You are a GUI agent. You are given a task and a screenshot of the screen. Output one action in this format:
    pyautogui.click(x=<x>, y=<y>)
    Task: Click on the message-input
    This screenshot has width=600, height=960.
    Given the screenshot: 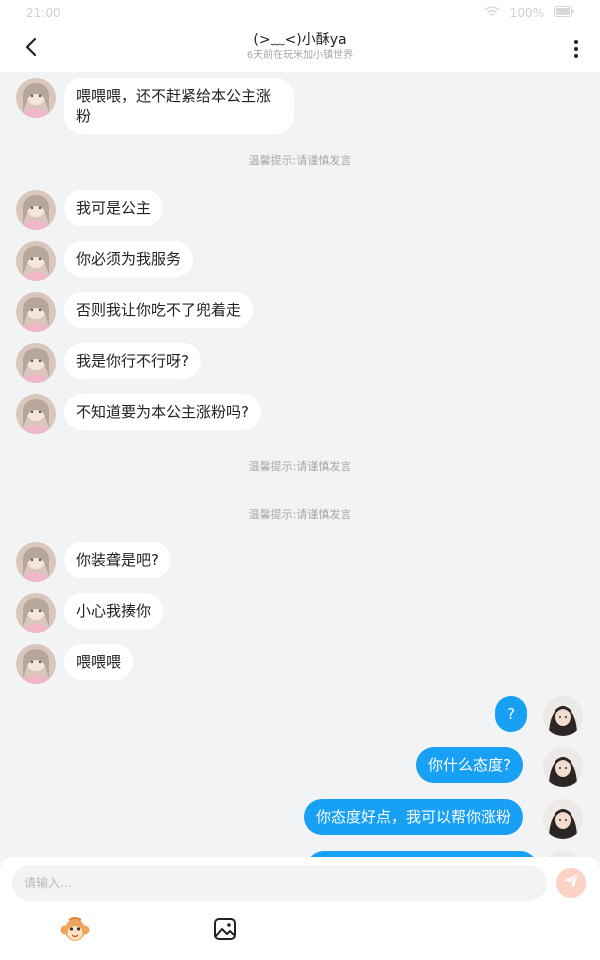 What is the action you would take?
    pyautogui.click(x=279, y=883)
    